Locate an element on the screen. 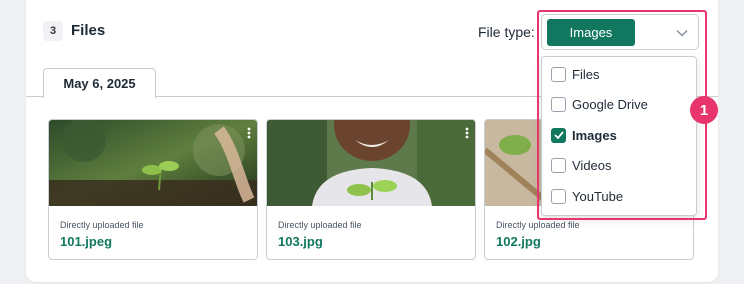 Image resolution: width=744 pixels, height=284 pixels. annotation-marker: 1 is located at coordinates (704, 110).